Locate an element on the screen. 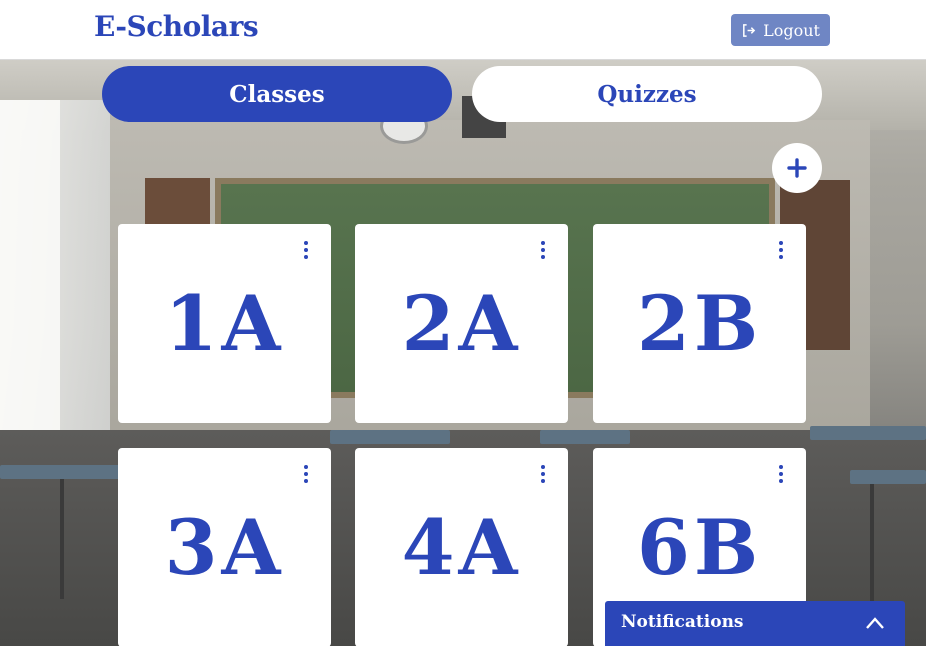  logout-button: Logout is located at coordinates (780, 30).